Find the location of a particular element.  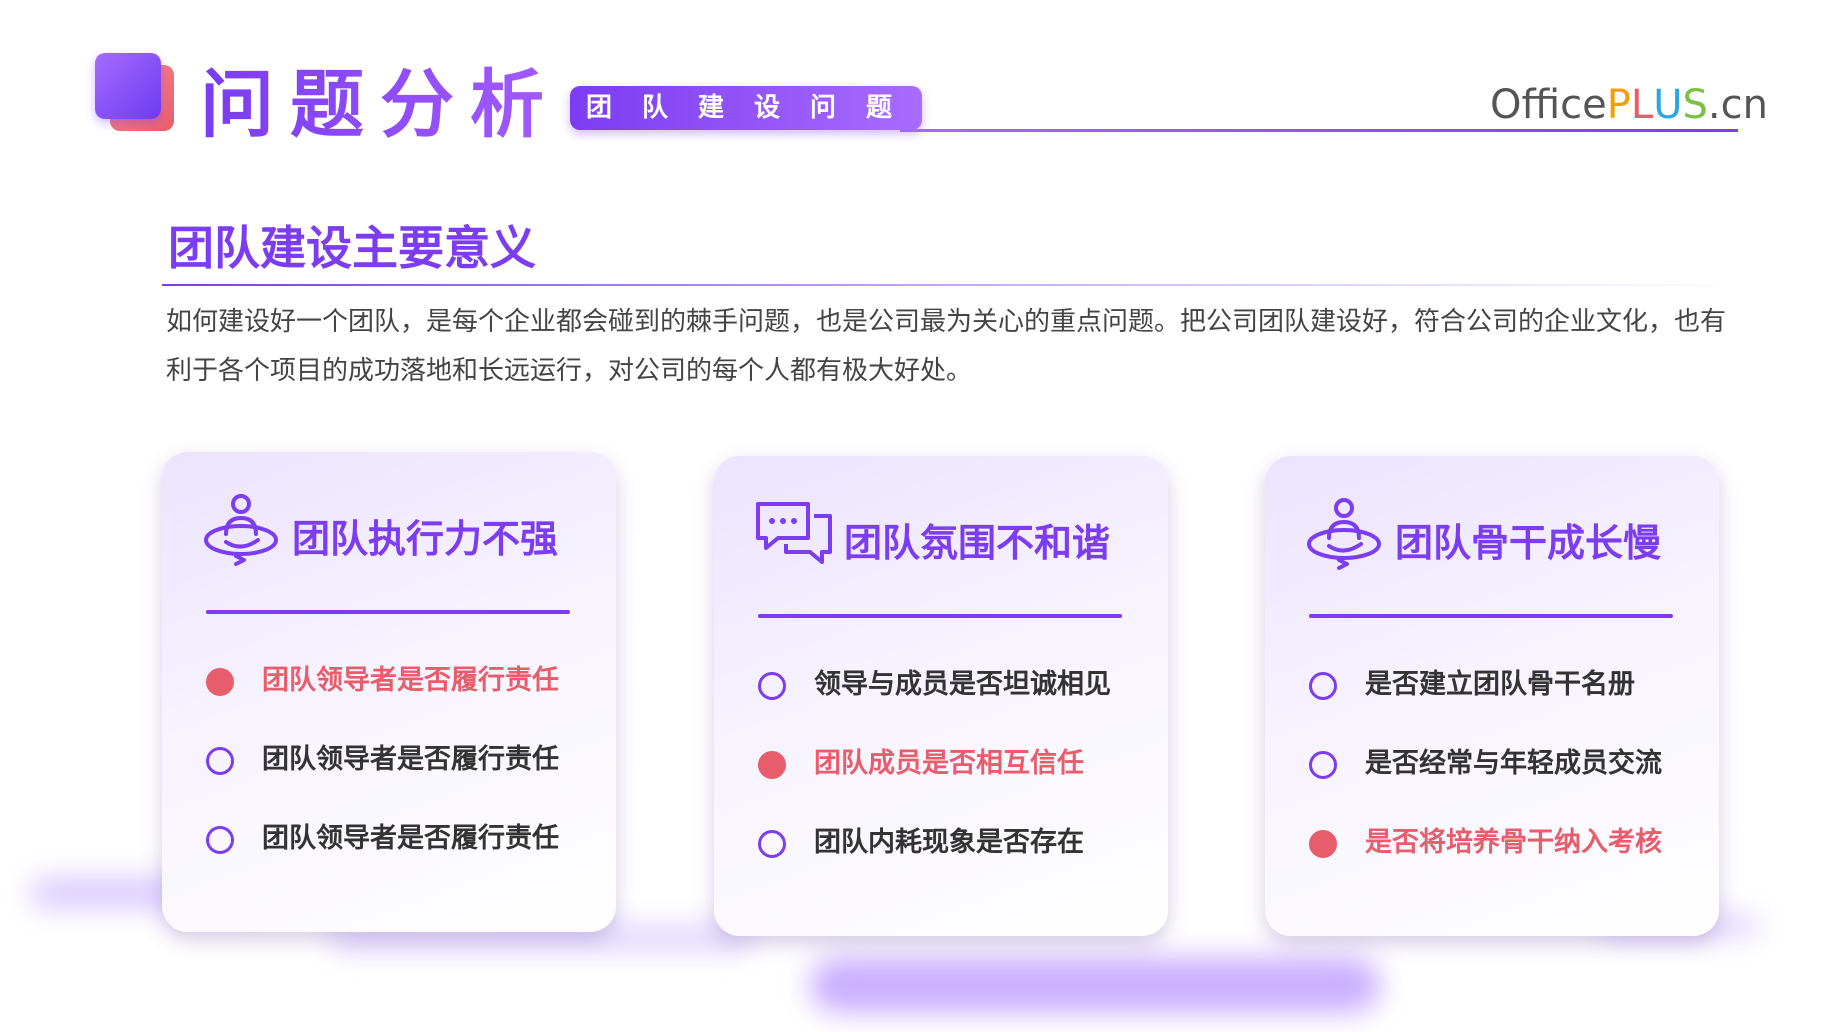

list-item: 是否经常与年轻成员交流 is located at coordinates (1509, 780).